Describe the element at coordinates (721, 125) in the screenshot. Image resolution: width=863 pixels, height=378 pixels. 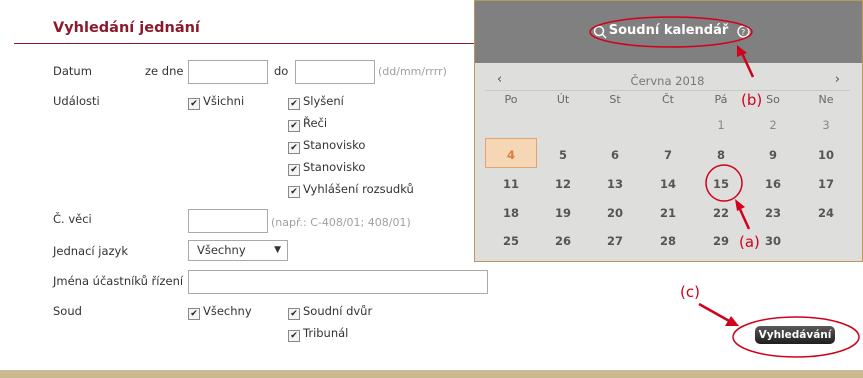
I see `calendar-day: 1` at that location.